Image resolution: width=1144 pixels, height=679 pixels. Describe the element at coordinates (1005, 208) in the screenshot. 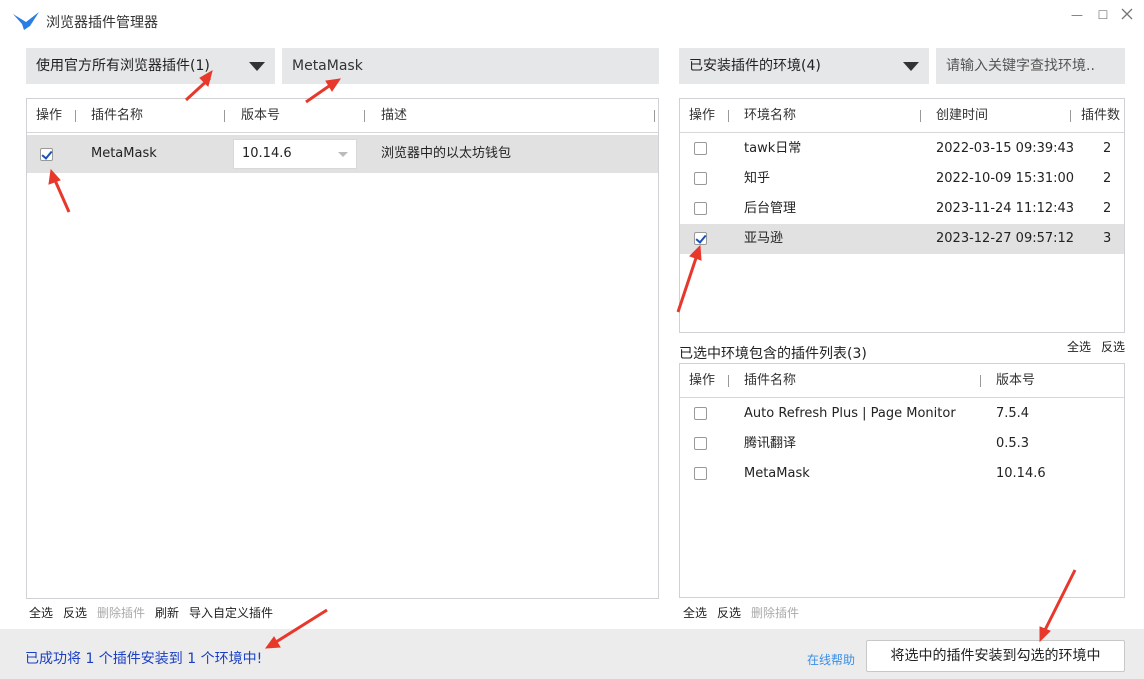

I see `env-created: 2023-11-24 11:12:43` at that location.